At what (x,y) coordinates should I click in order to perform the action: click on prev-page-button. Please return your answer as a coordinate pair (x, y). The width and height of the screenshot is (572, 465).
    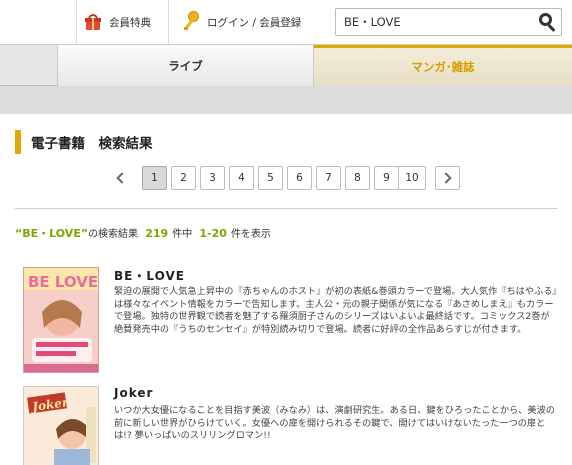
    Looking at the image, I should click on (119, 178).